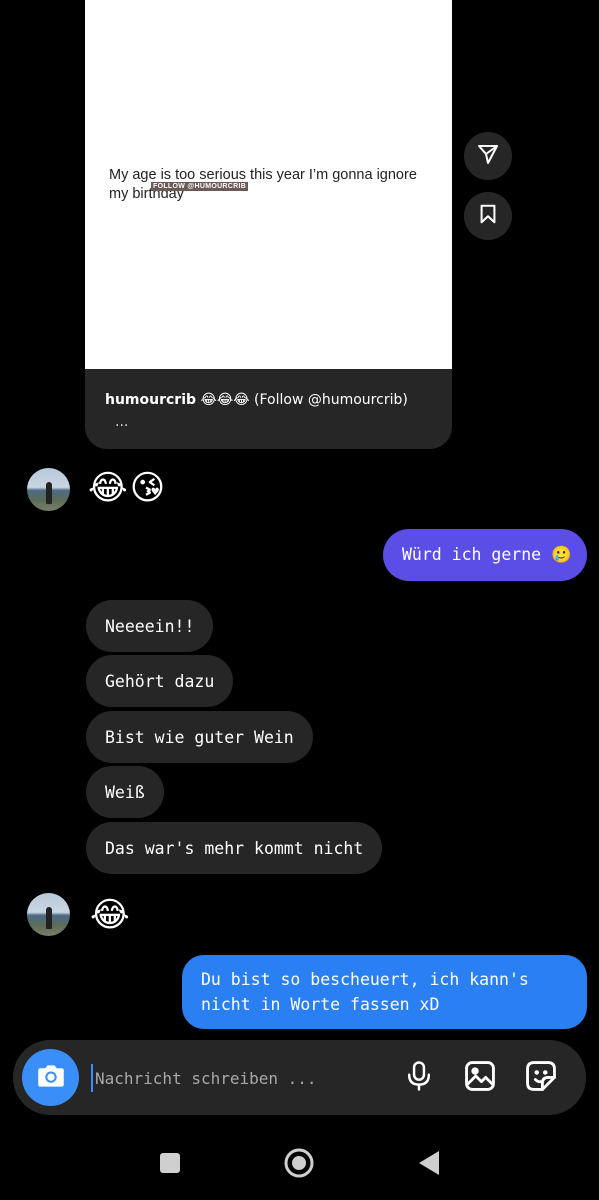 Image resolution: width=599 pixels, height=1200 pixels. Describe the element at coordinates (302, 400) in the screenshot. I see `post-caption-text: 😂😂😂 (Follow @humourcrib)` at that location.